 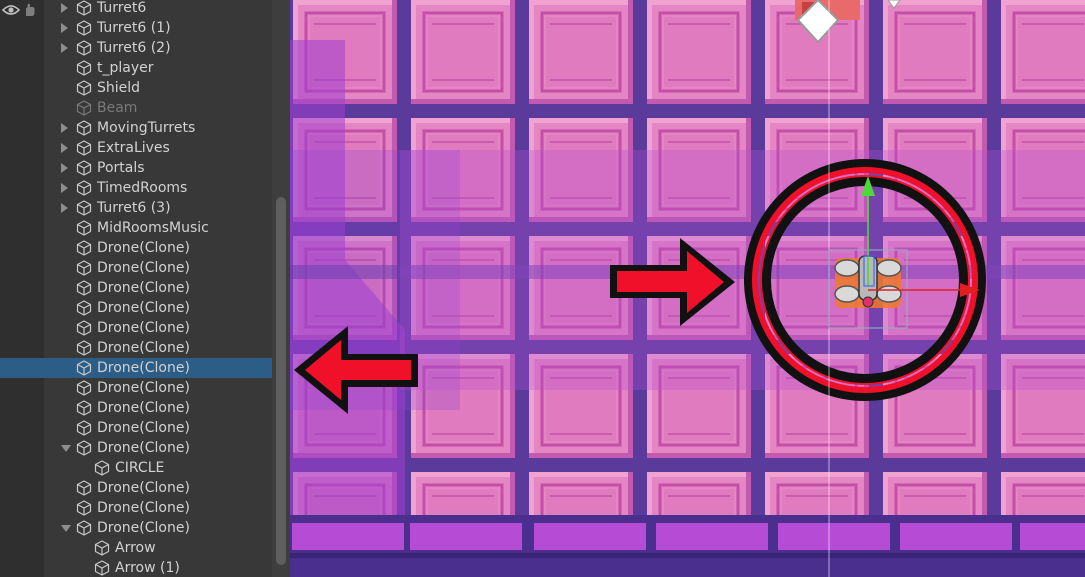 I want to click on hierarchy-item: ExtraLives, so click(x=136, y=148).